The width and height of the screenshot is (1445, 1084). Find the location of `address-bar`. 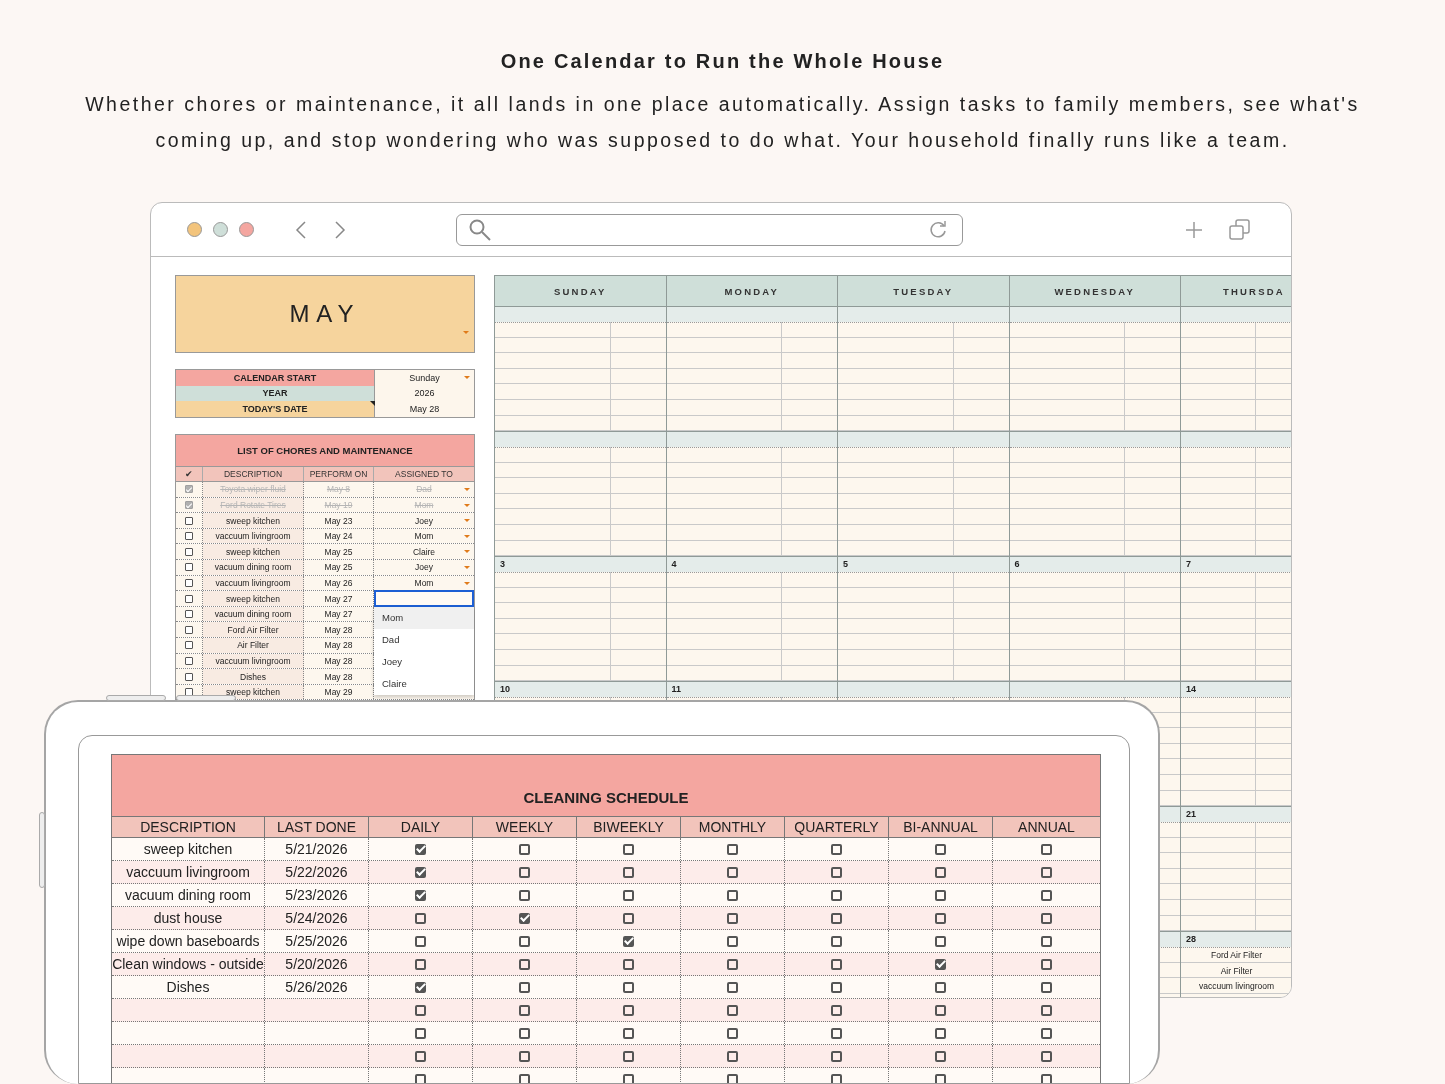

address-bar is located at coordinates (709, 229).